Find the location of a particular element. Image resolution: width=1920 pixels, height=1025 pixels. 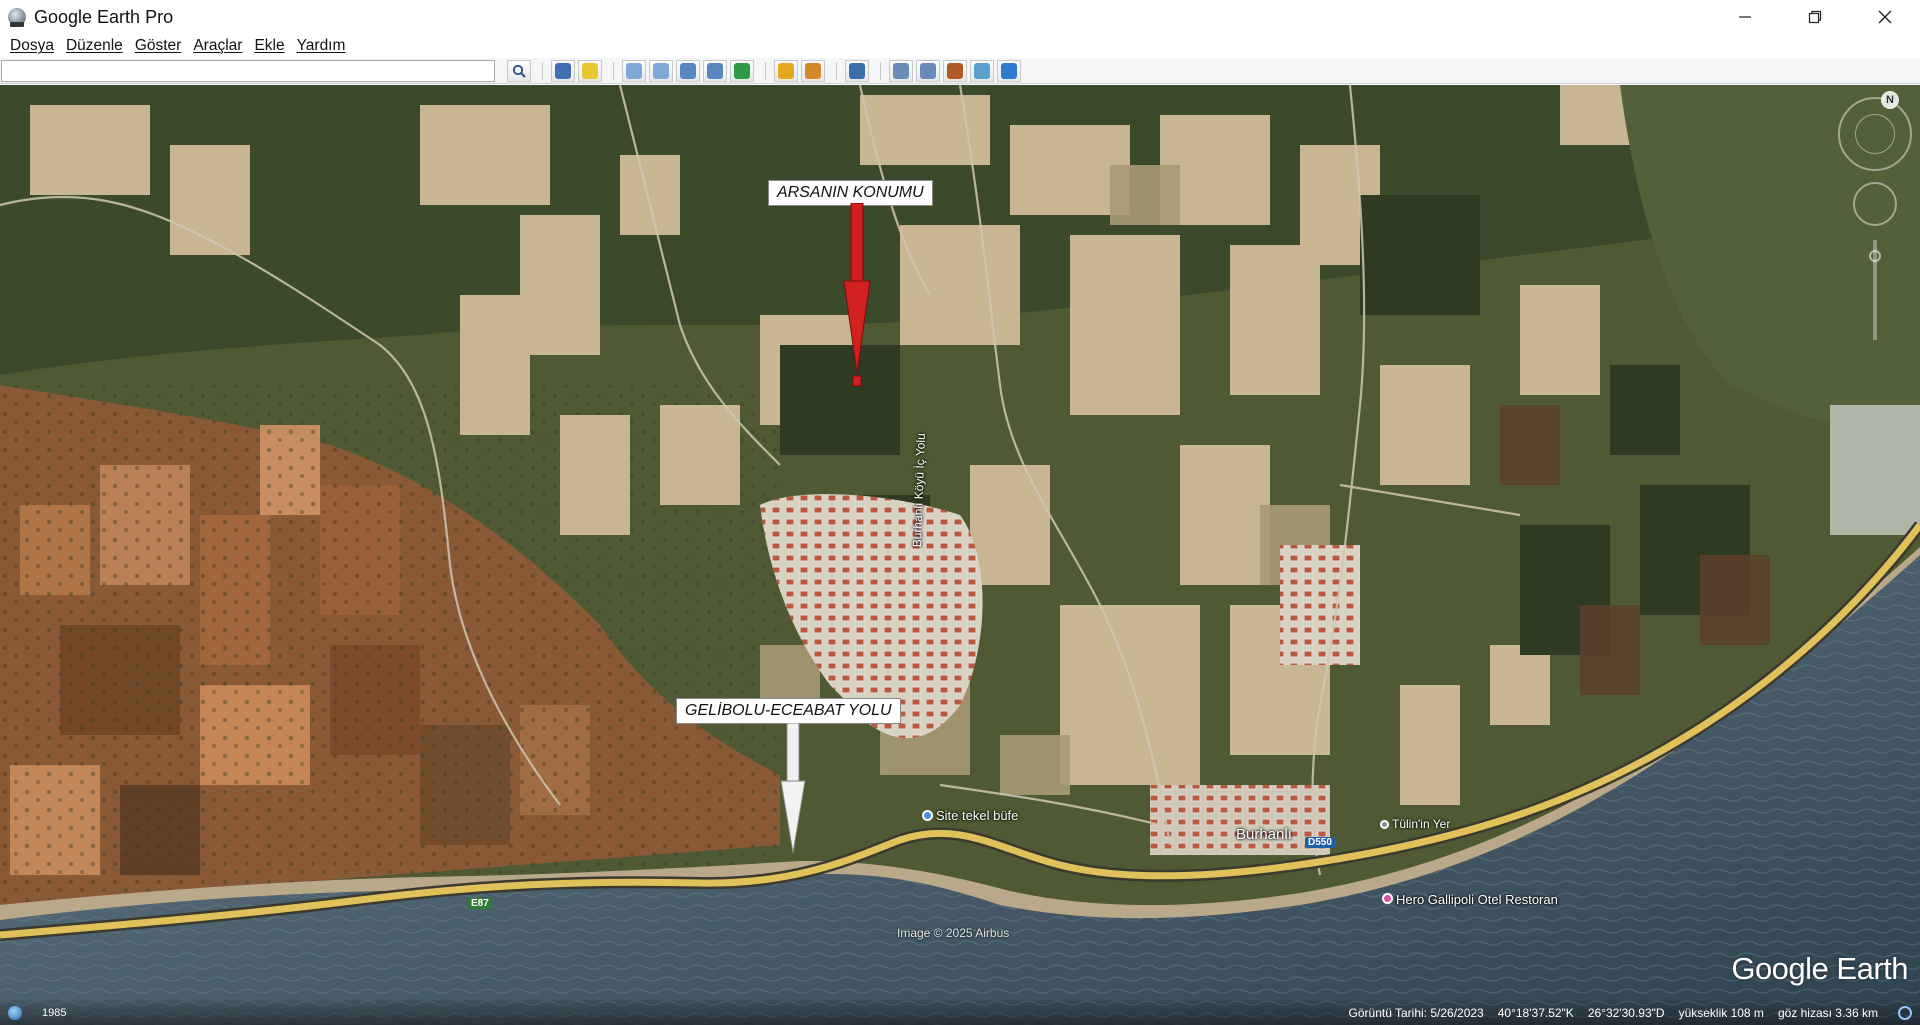

record-tour-button is located at coordinates (715, 70).